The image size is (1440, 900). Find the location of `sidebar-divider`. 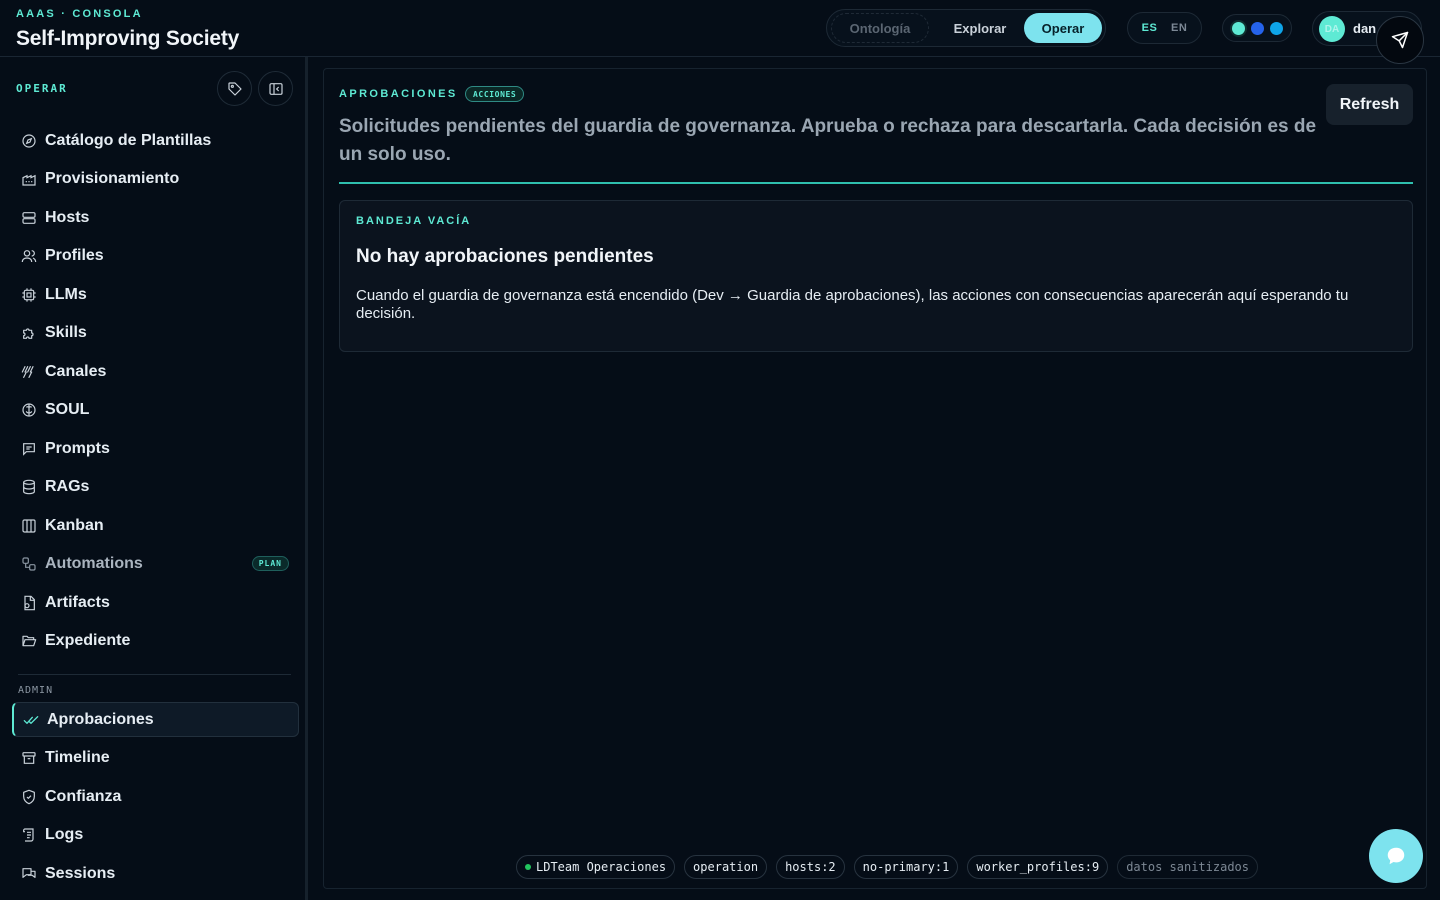

sidebar-divider is located at coordinates (154, 674).